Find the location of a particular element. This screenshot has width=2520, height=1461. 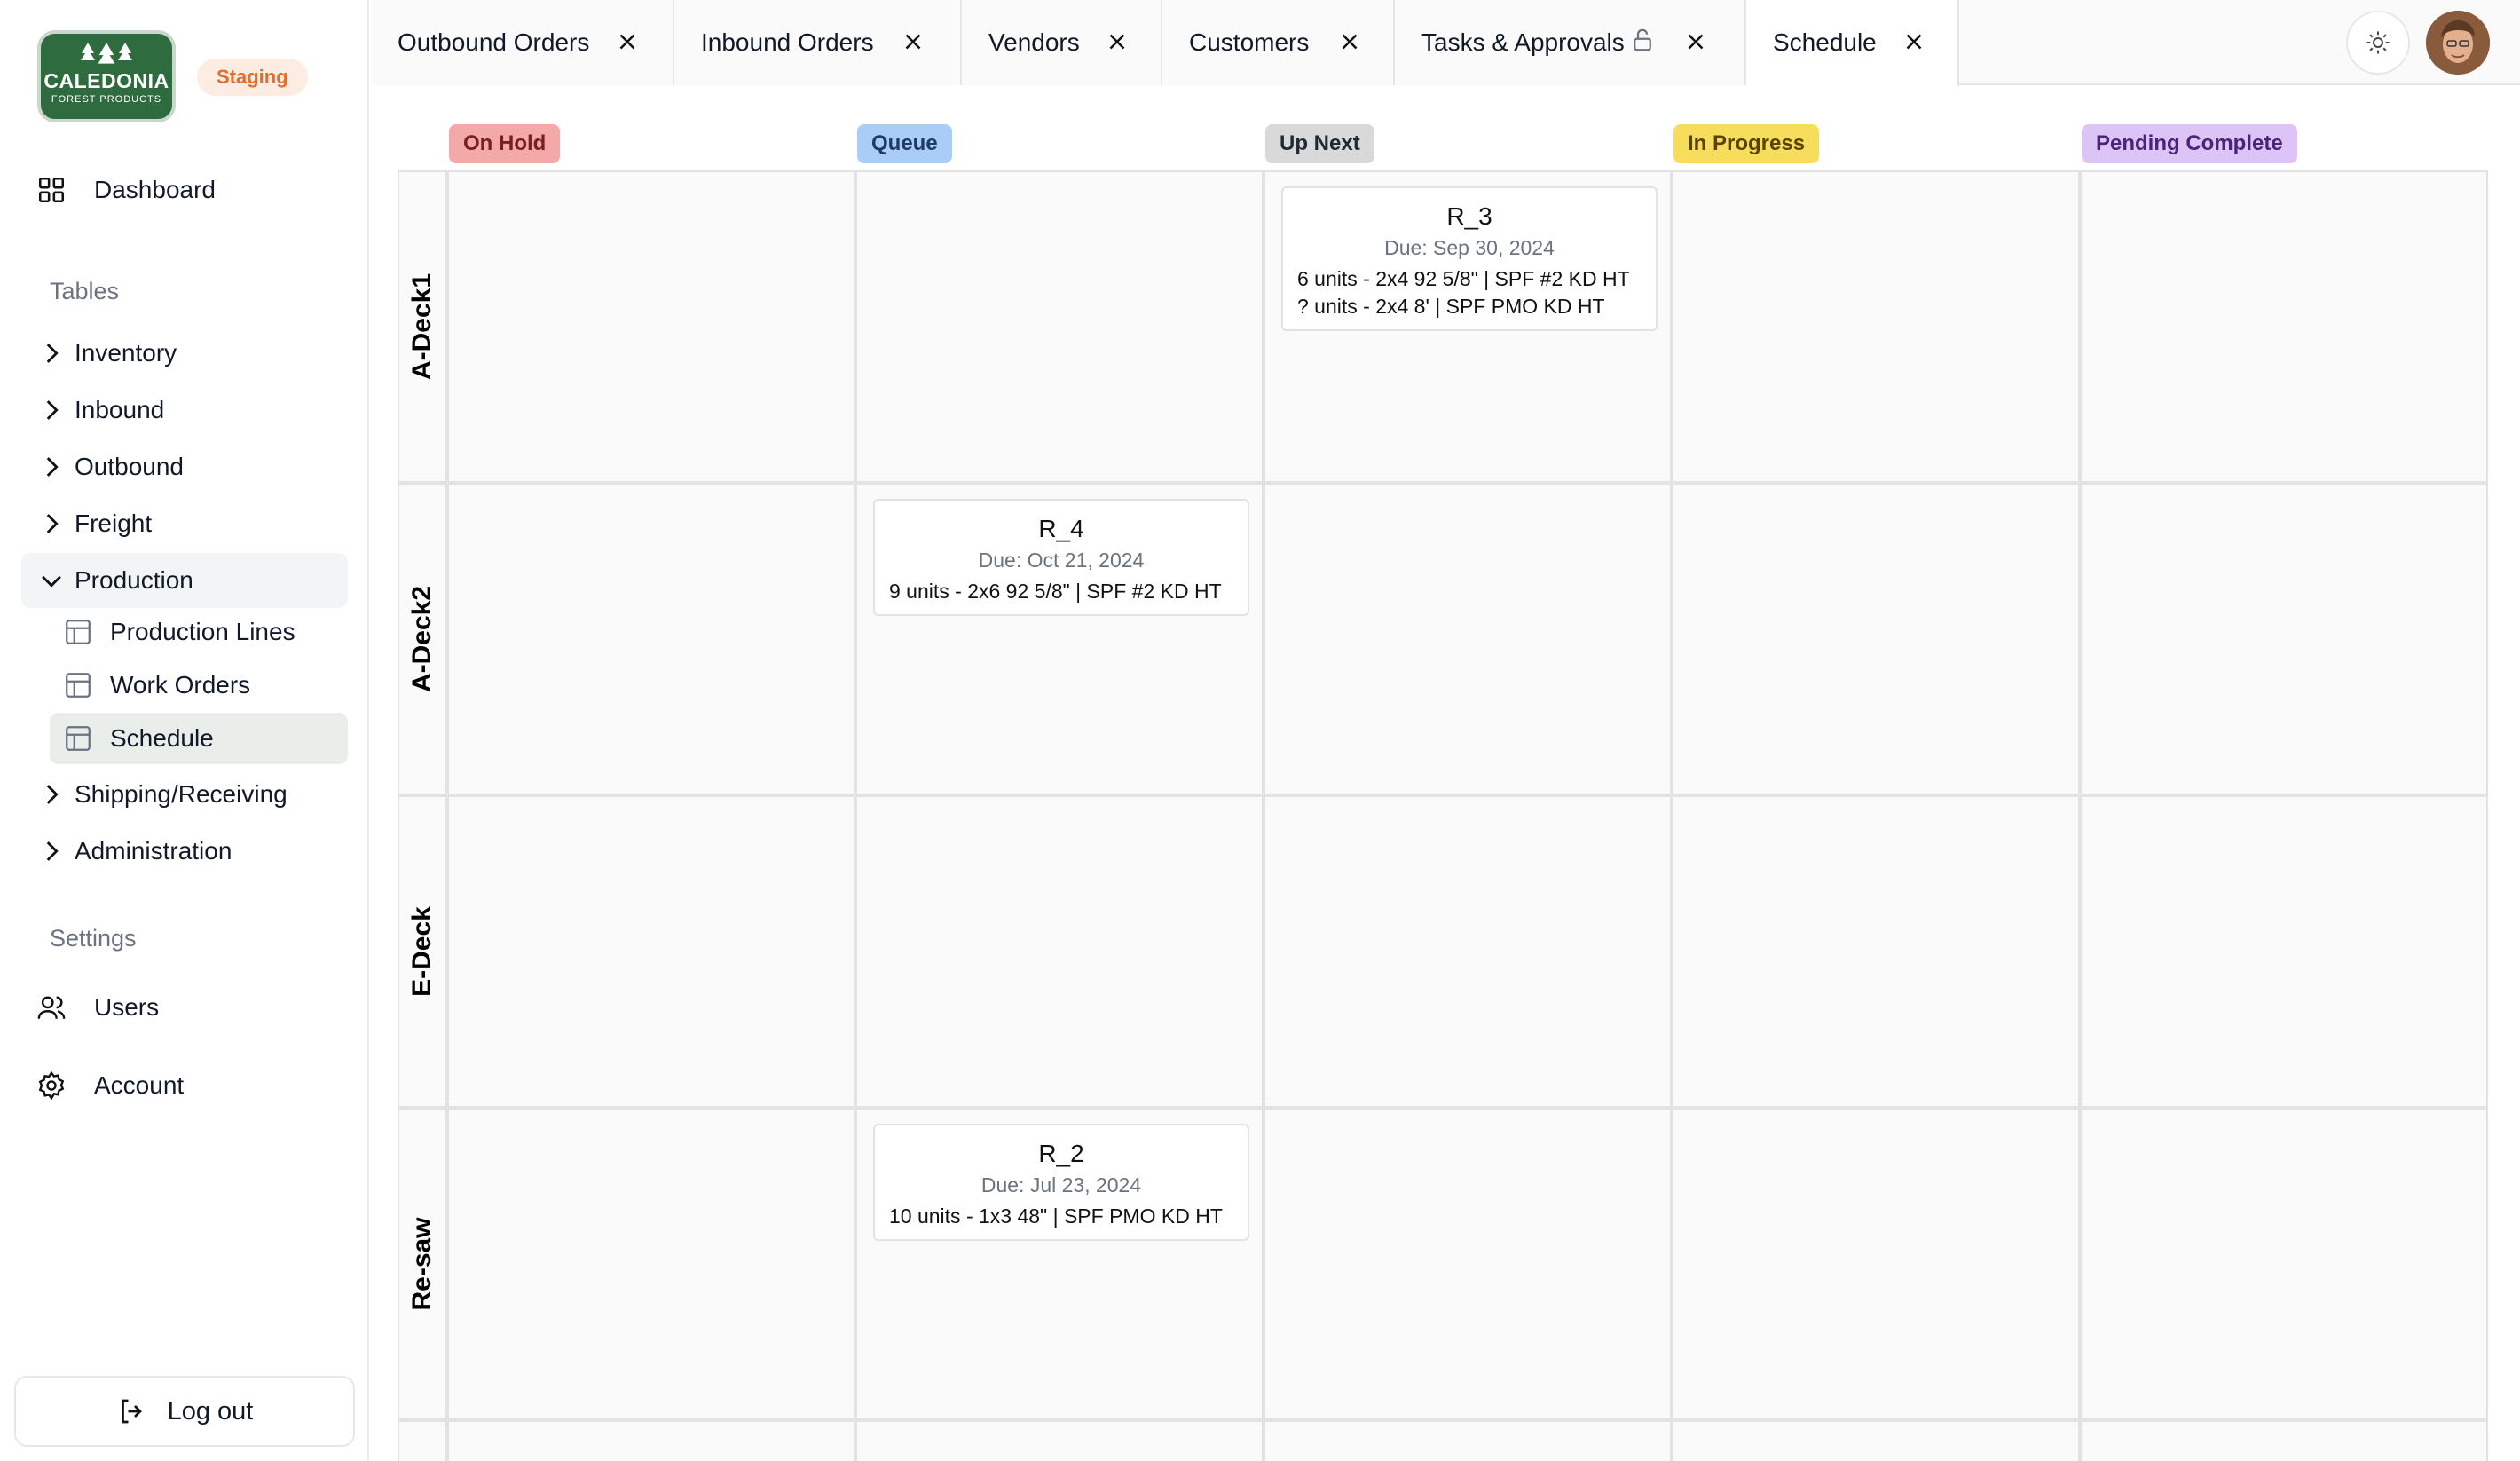

sidebar-item-production: Production is located at coordinates (184, 580).